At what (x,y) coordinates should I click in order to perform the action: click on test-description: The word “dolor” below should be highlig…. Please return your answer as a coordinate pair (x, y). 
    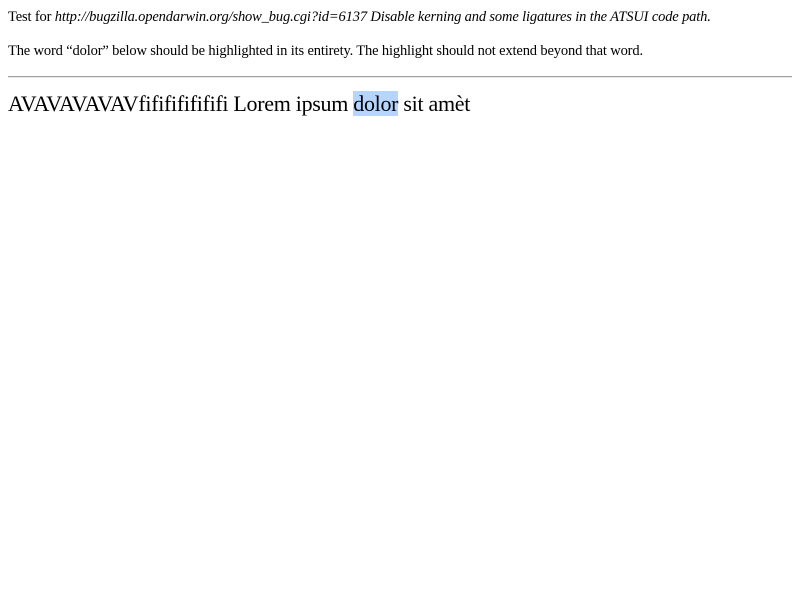
    Looking at the image, I should click on (325, 51).